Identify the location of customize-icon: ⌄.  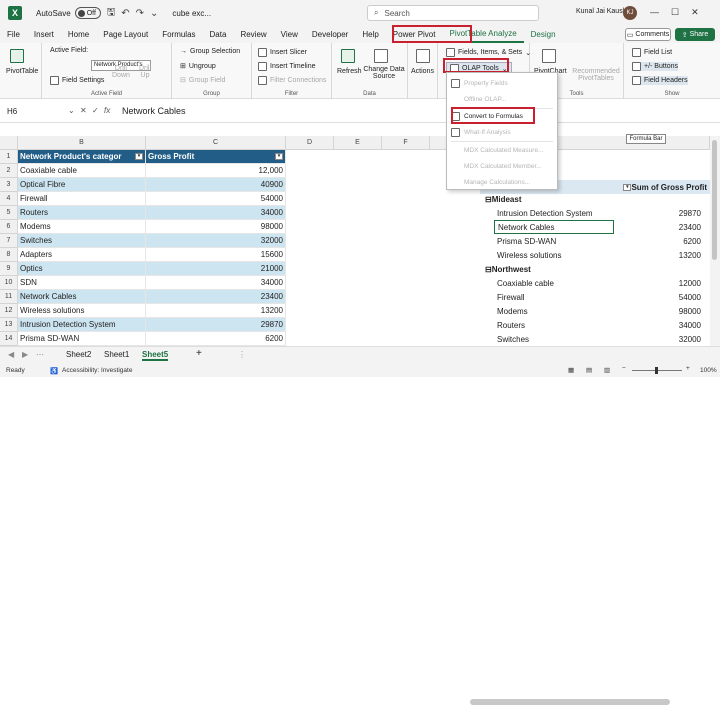
(154, 13).